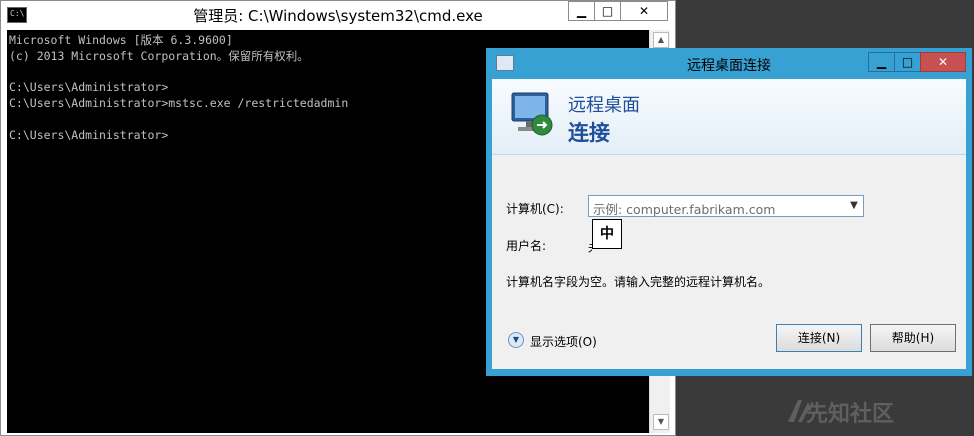  Describe the element at coordinates (589, 133) in the screenshot. I see `banner-title-line2: 连接` at that location.